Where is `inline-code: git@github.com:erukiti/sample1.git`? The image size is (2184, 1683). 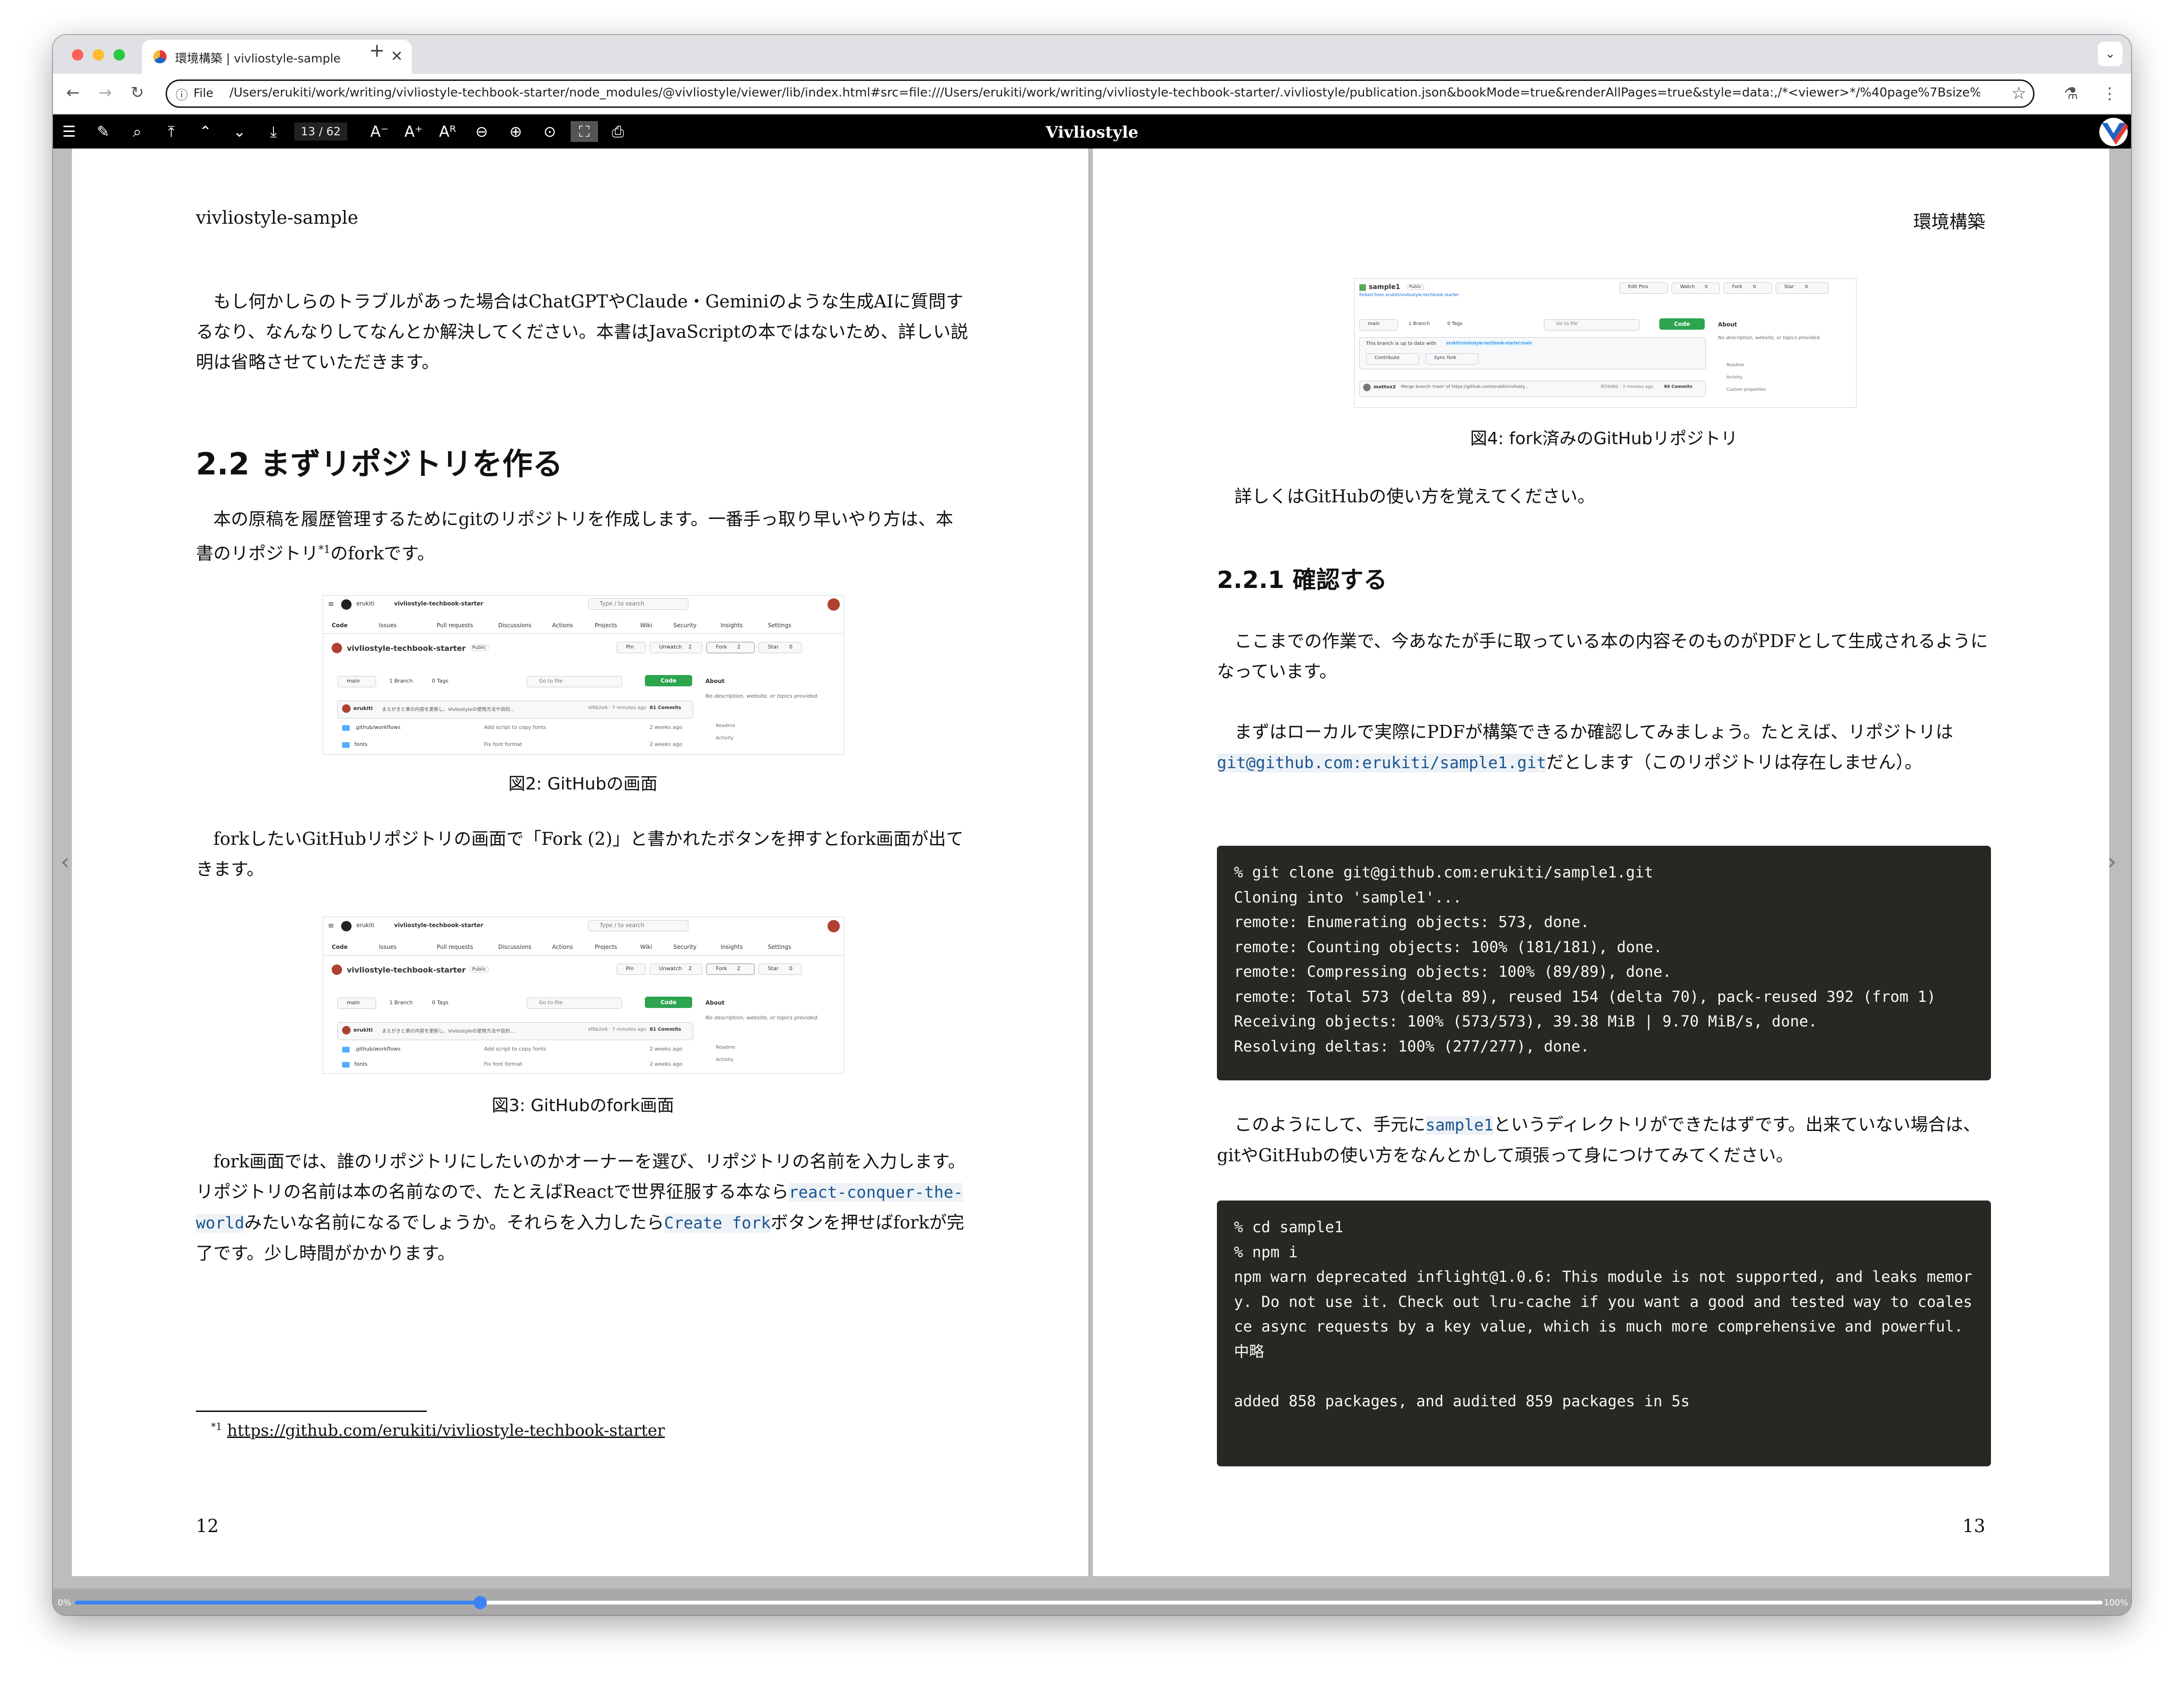 inline-code: git@github.com:erukiti/sample1.git is located at coordinates (1381, 763).